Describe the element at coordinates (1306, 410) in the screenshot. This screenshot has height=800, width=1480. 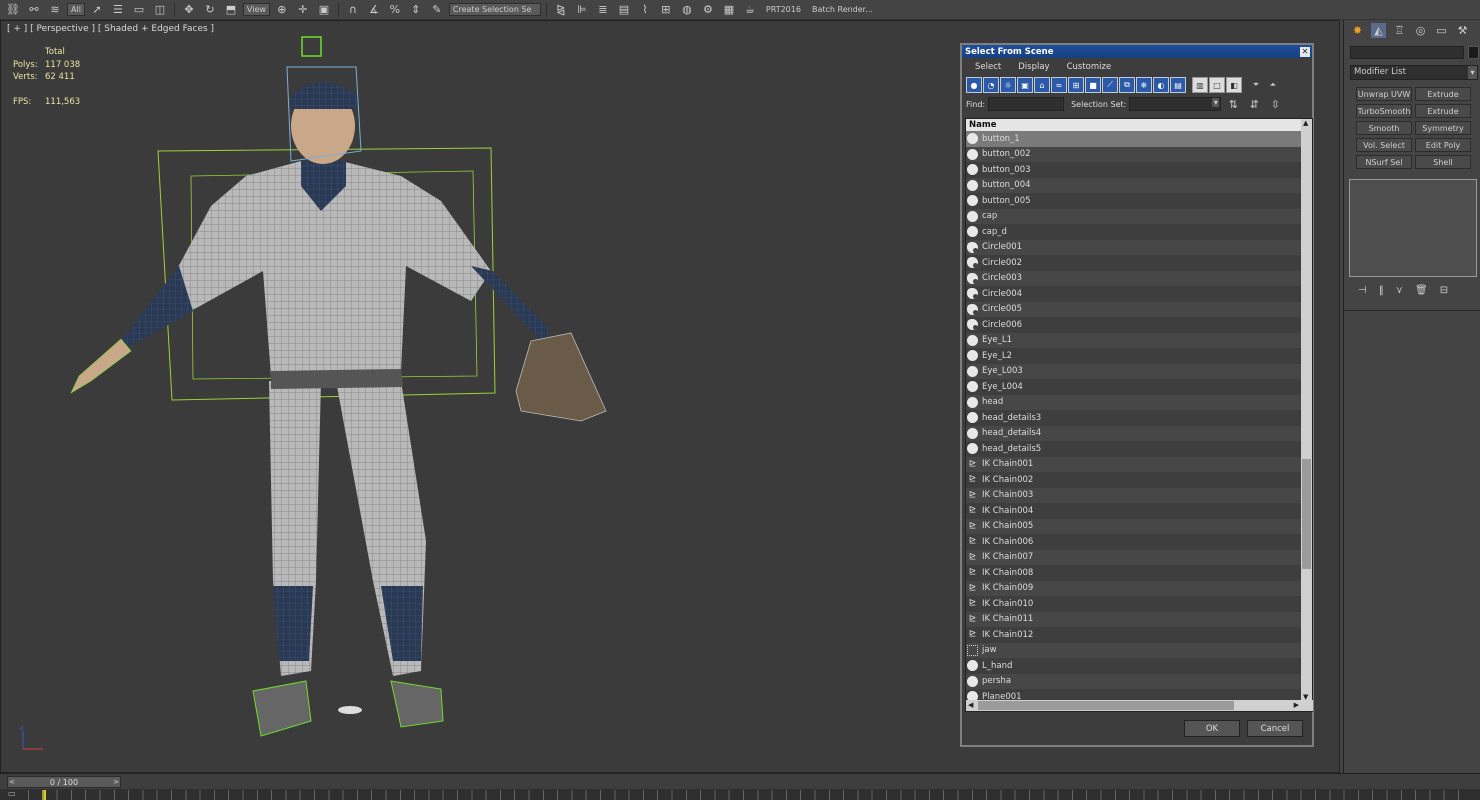
I see `vertical-scrollbar: ▲ ▼` at that location.